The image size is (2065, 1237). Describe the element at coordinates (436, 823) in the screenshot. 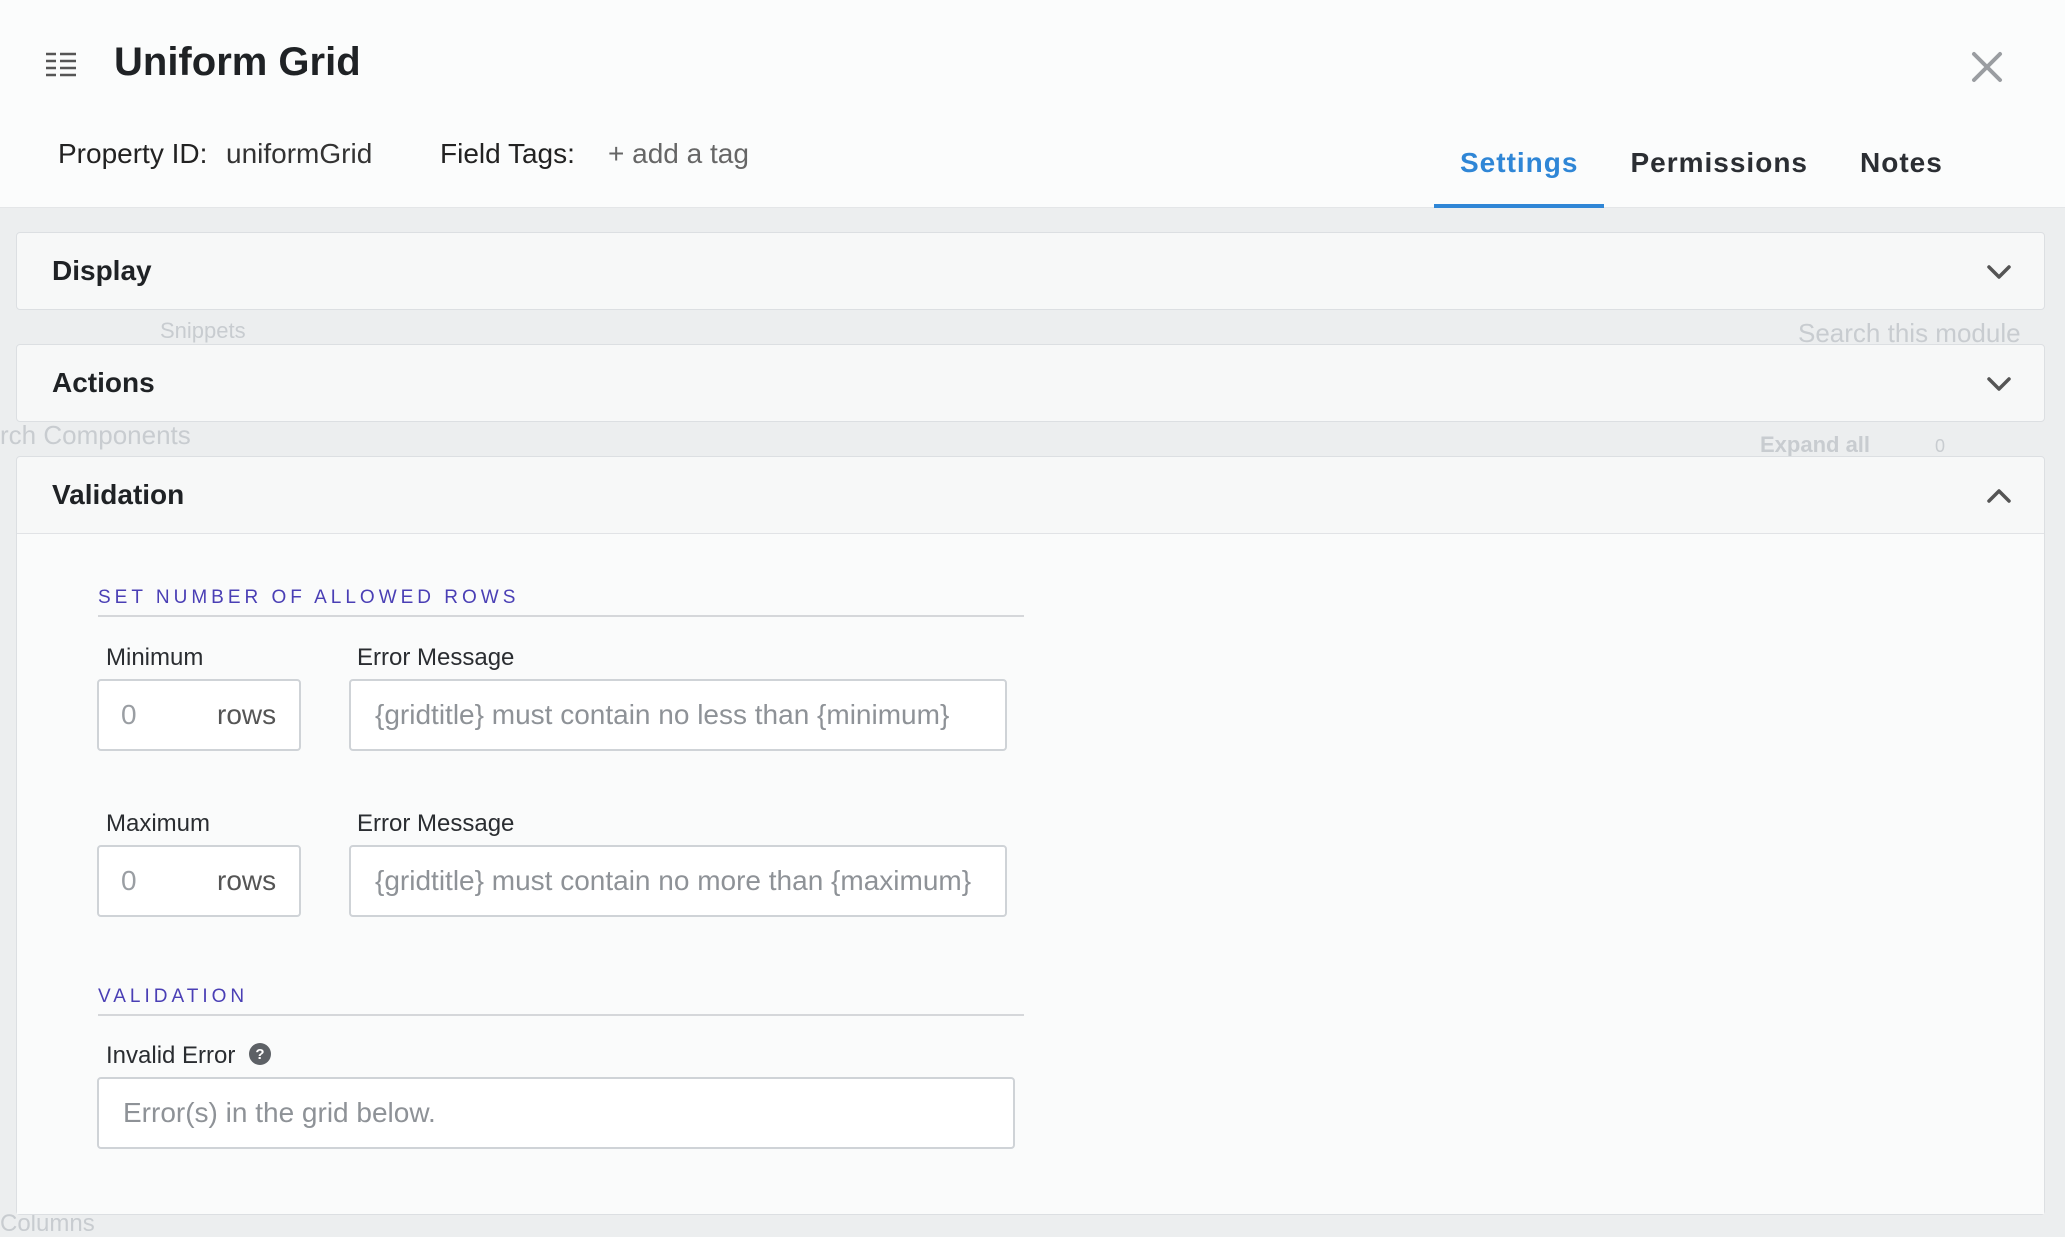

I see `max-error-label: Error Message` at that location.